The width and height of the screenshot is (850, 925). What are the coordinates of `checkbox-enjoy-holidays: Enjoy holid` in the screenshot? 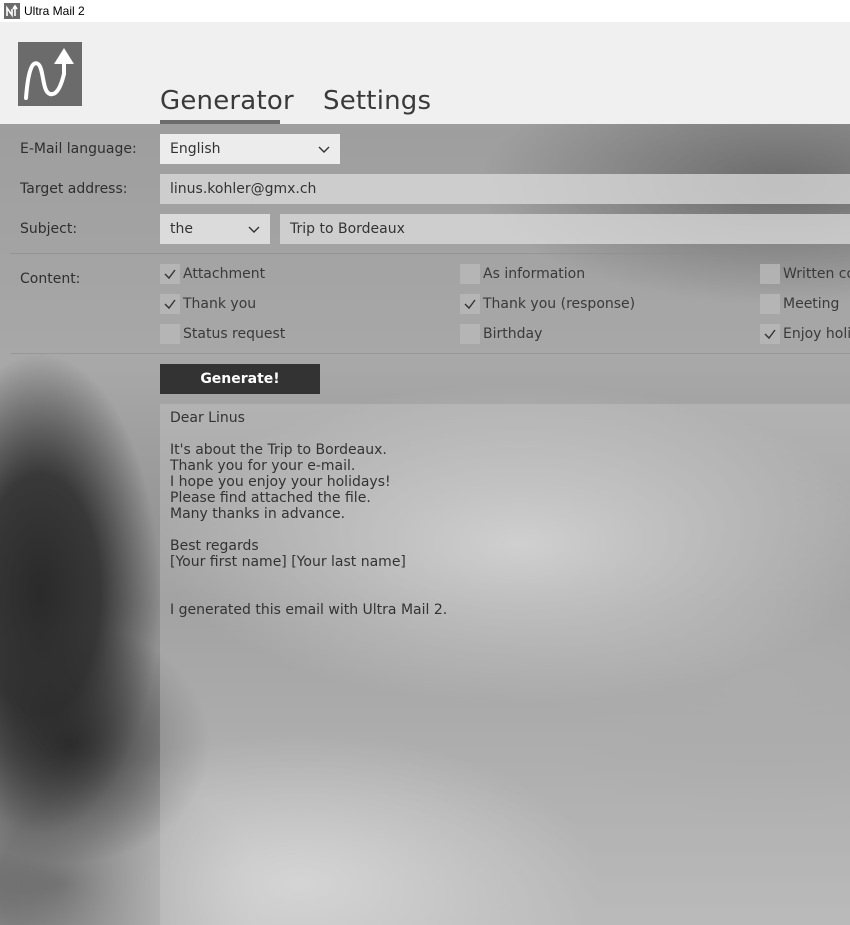 It's located at (805, 334).